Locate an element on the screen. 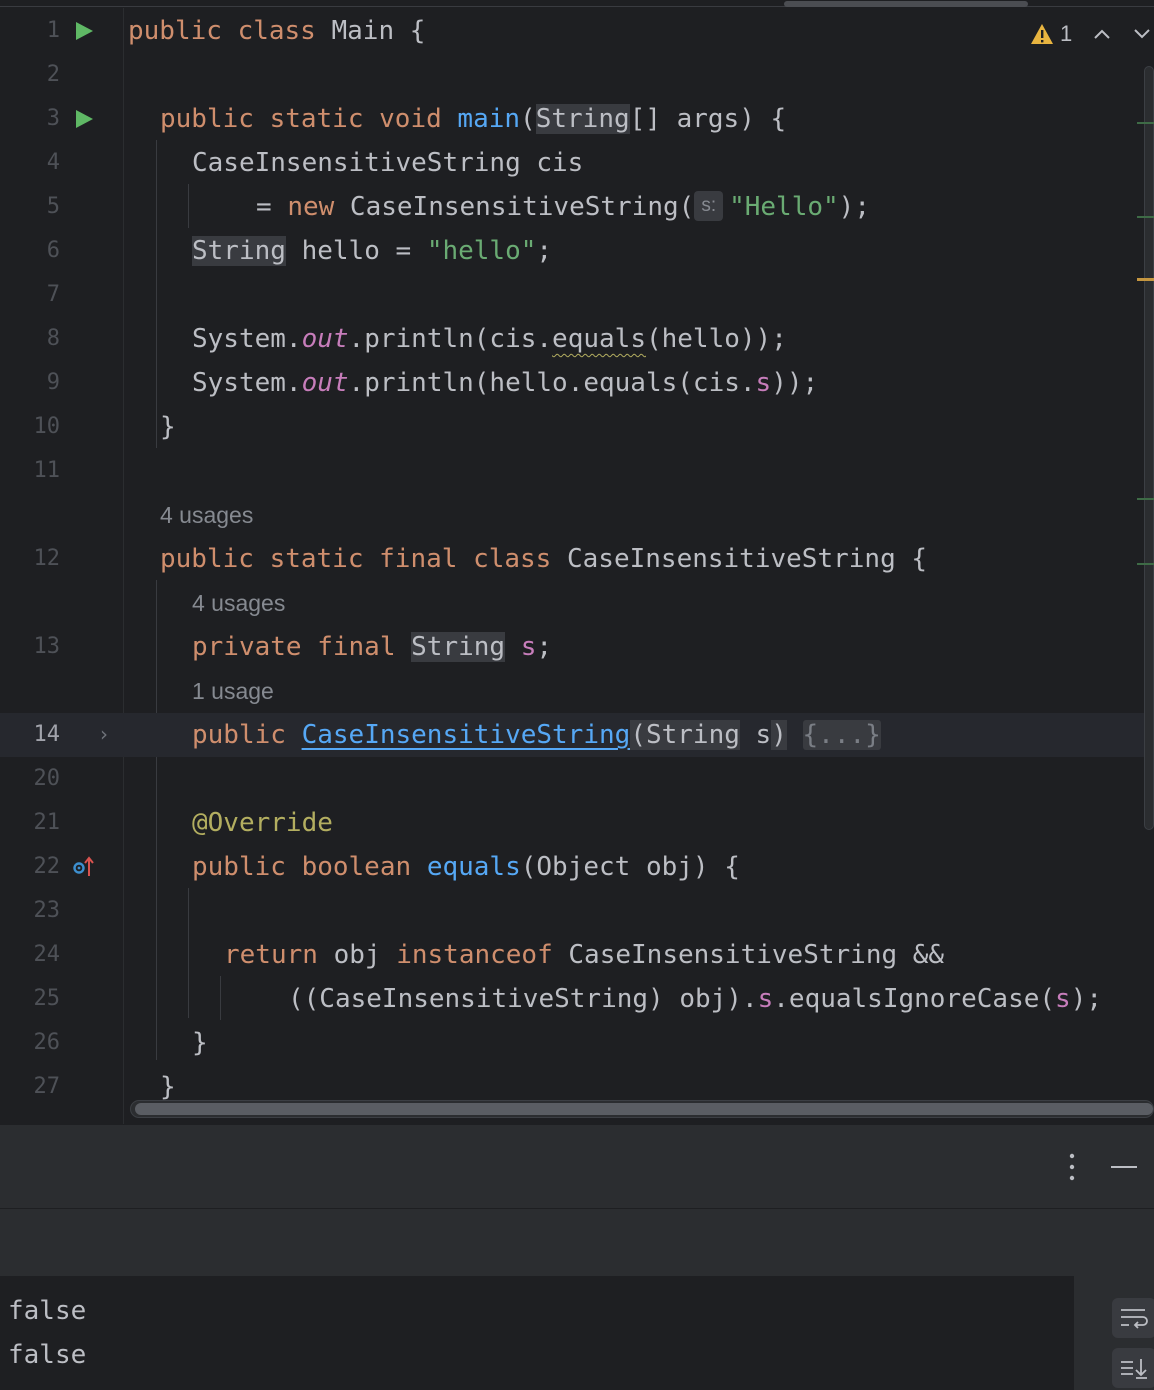 The height and width of the screenshot is (1390, 1154). chevron-right-icon: › is located at coordinates (104, 734).